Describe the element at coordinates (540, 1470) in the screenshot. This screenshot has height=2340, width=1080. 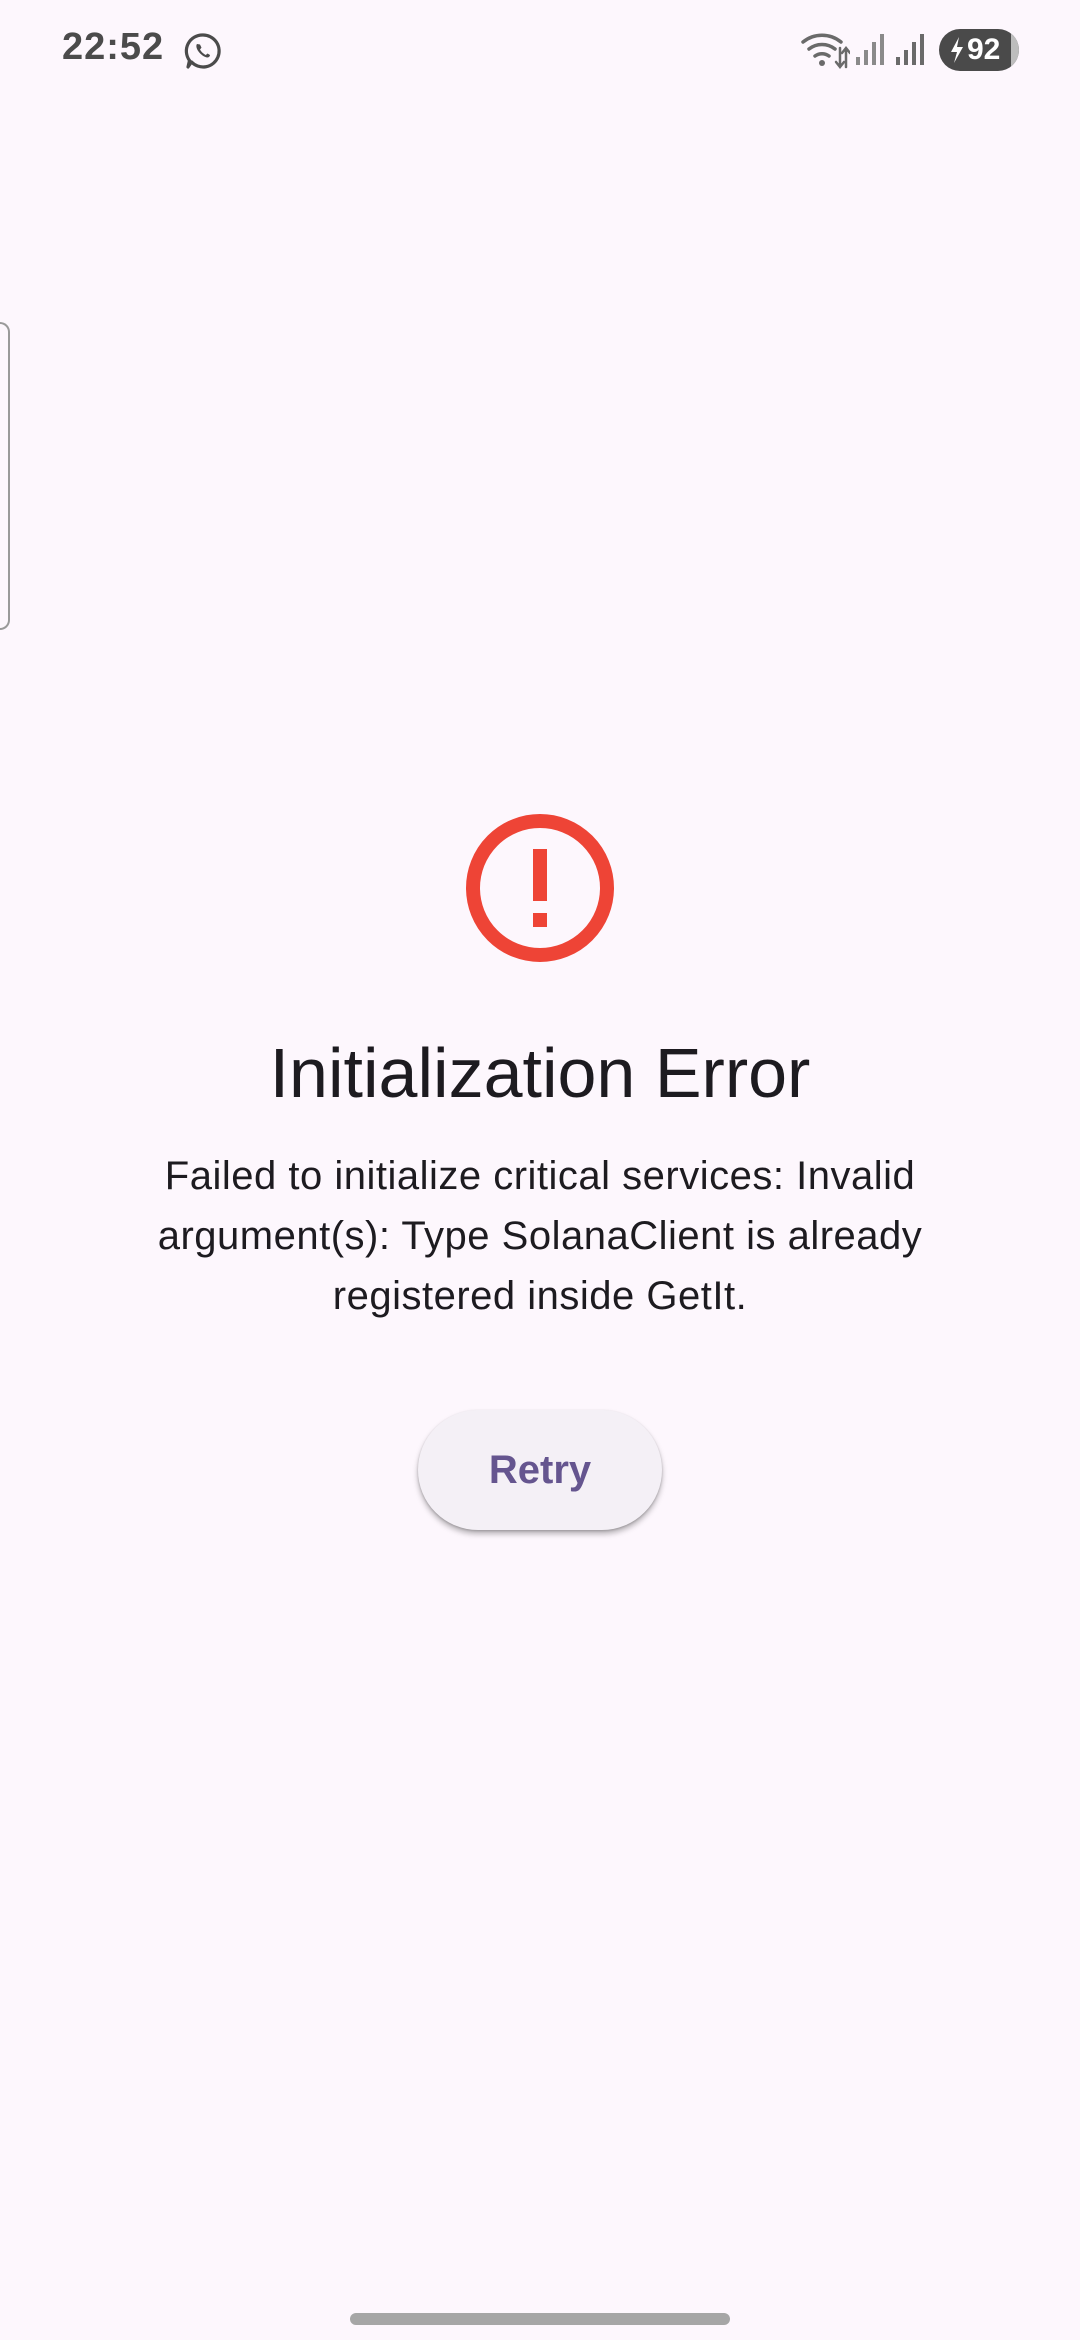
I see `retry-button: Retry` at that location.